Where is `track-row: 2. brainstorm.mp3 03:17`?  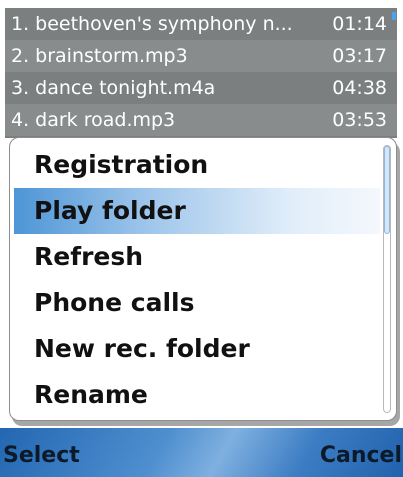
track-row: 2. brainstorm.mp3 03:17 is located at coordinates (201, 56).